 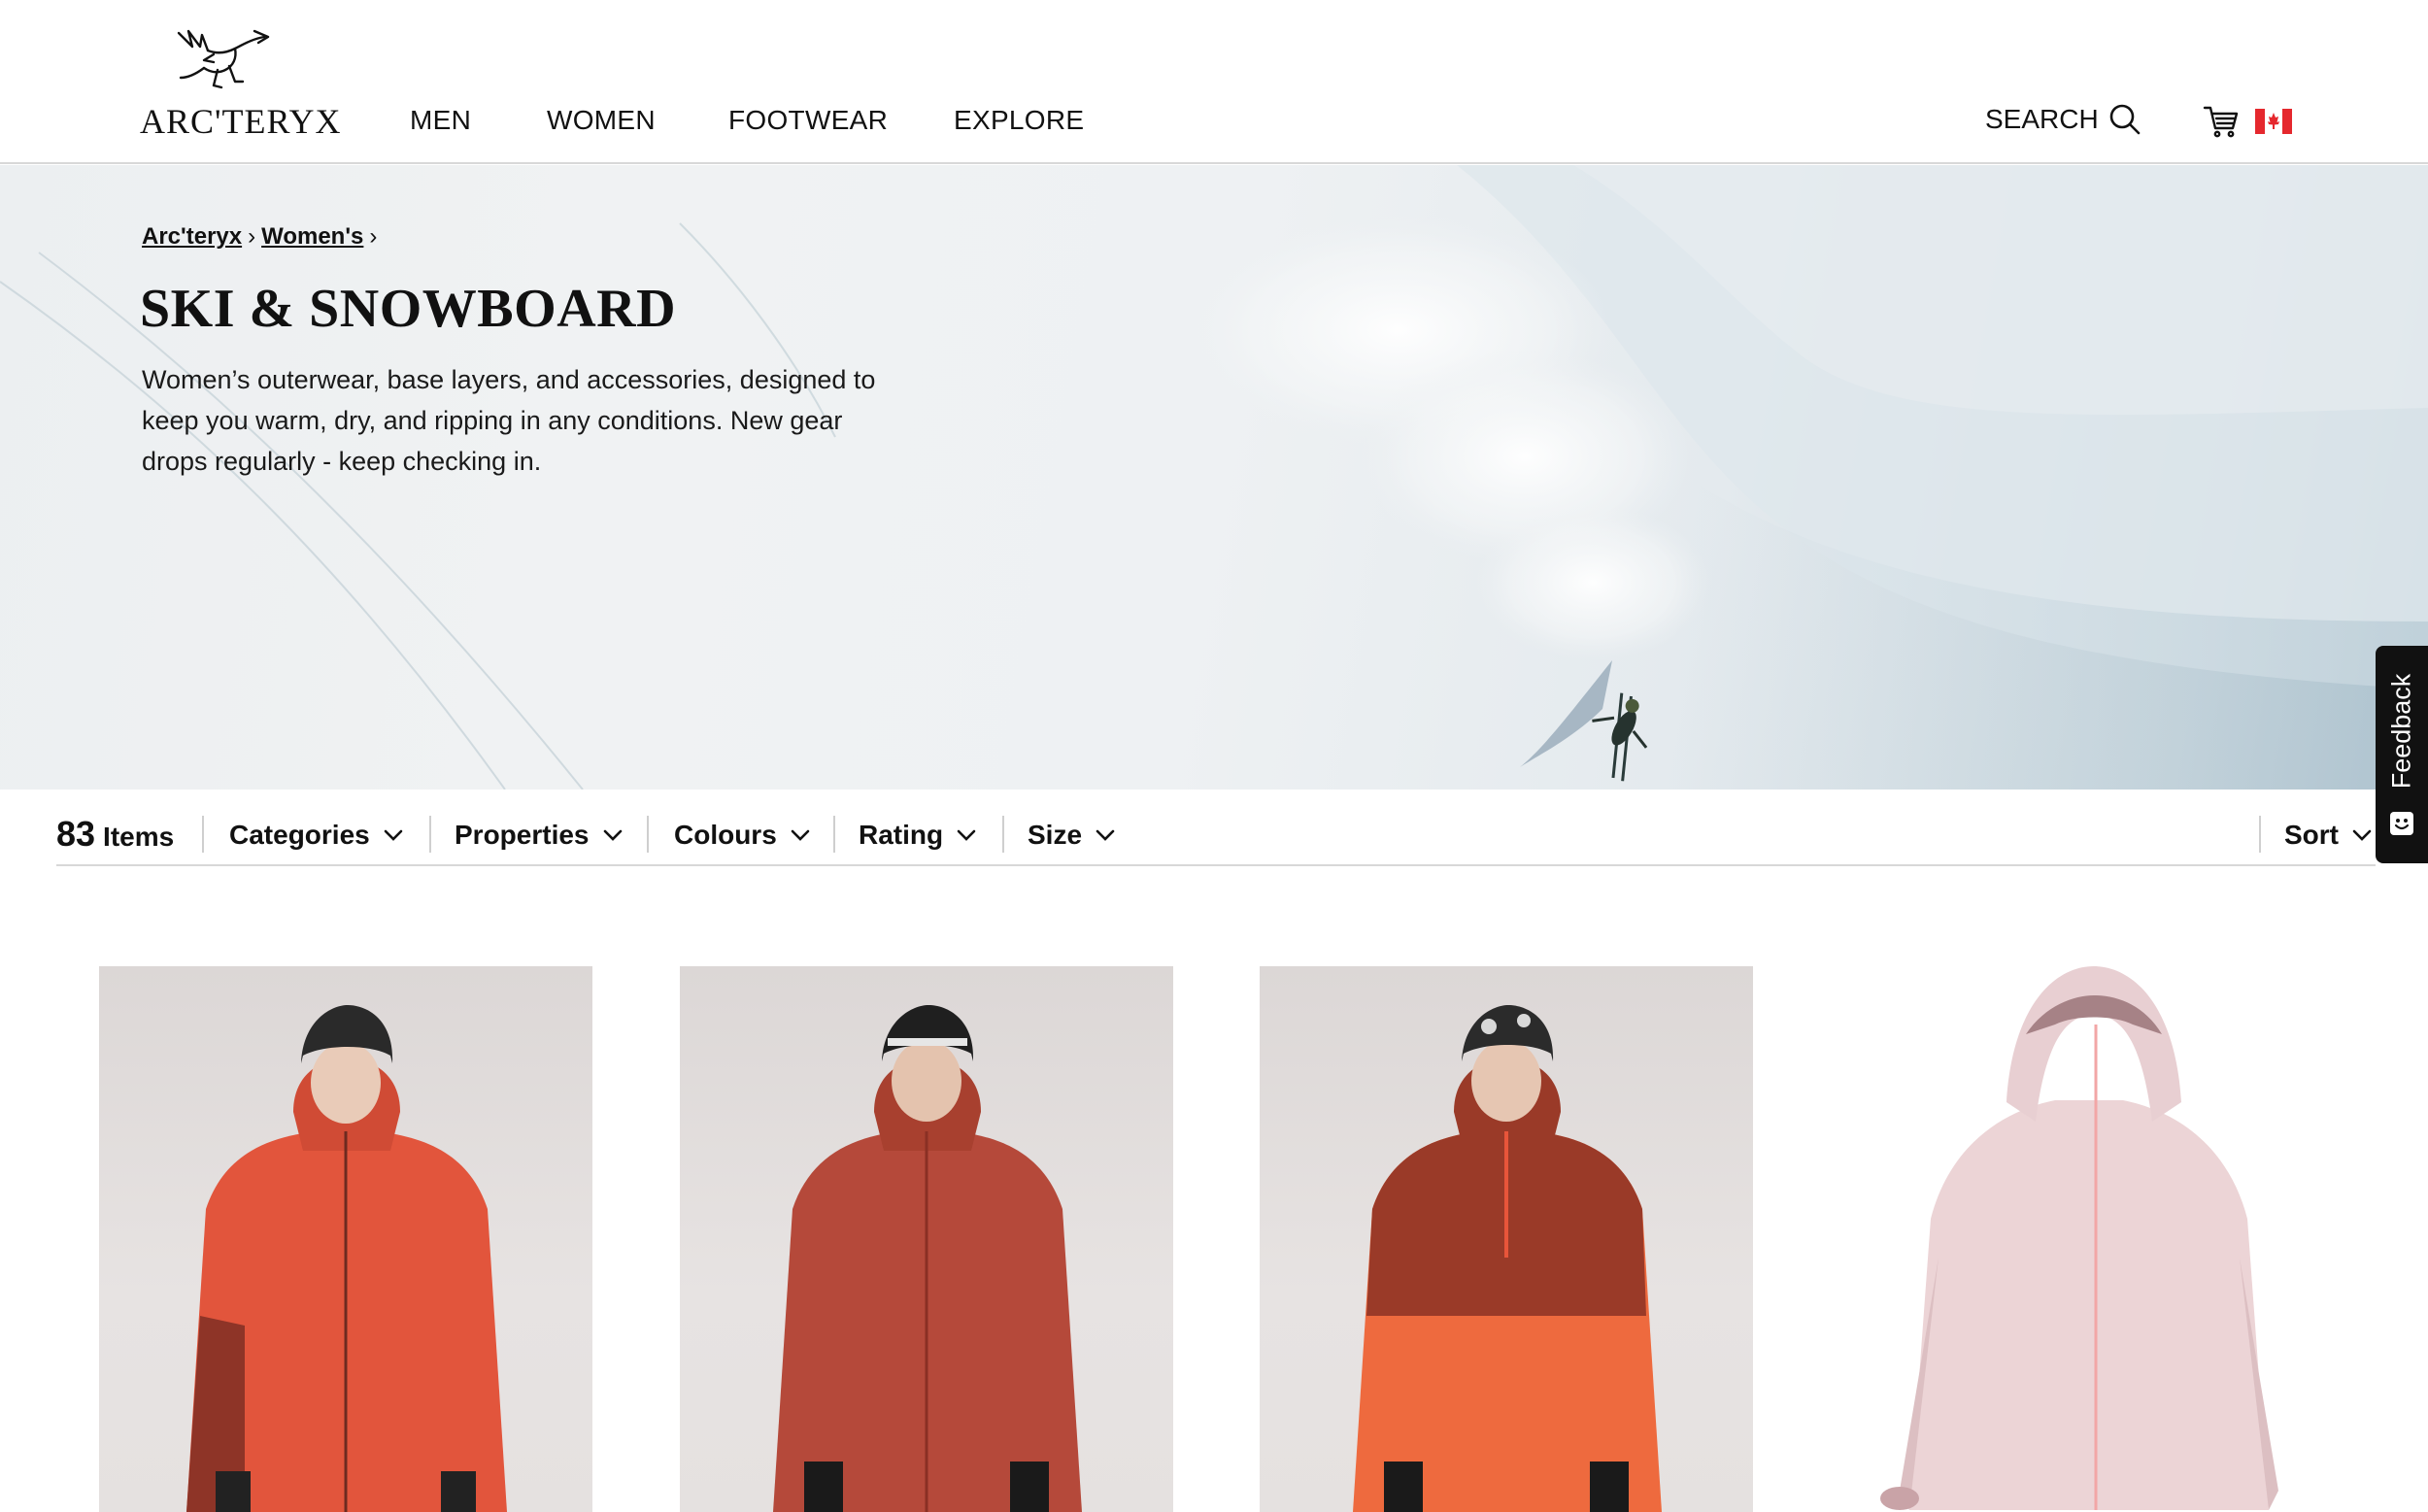 I want to click on sort-dropdown: Sort, so click(x=2328, y=835).